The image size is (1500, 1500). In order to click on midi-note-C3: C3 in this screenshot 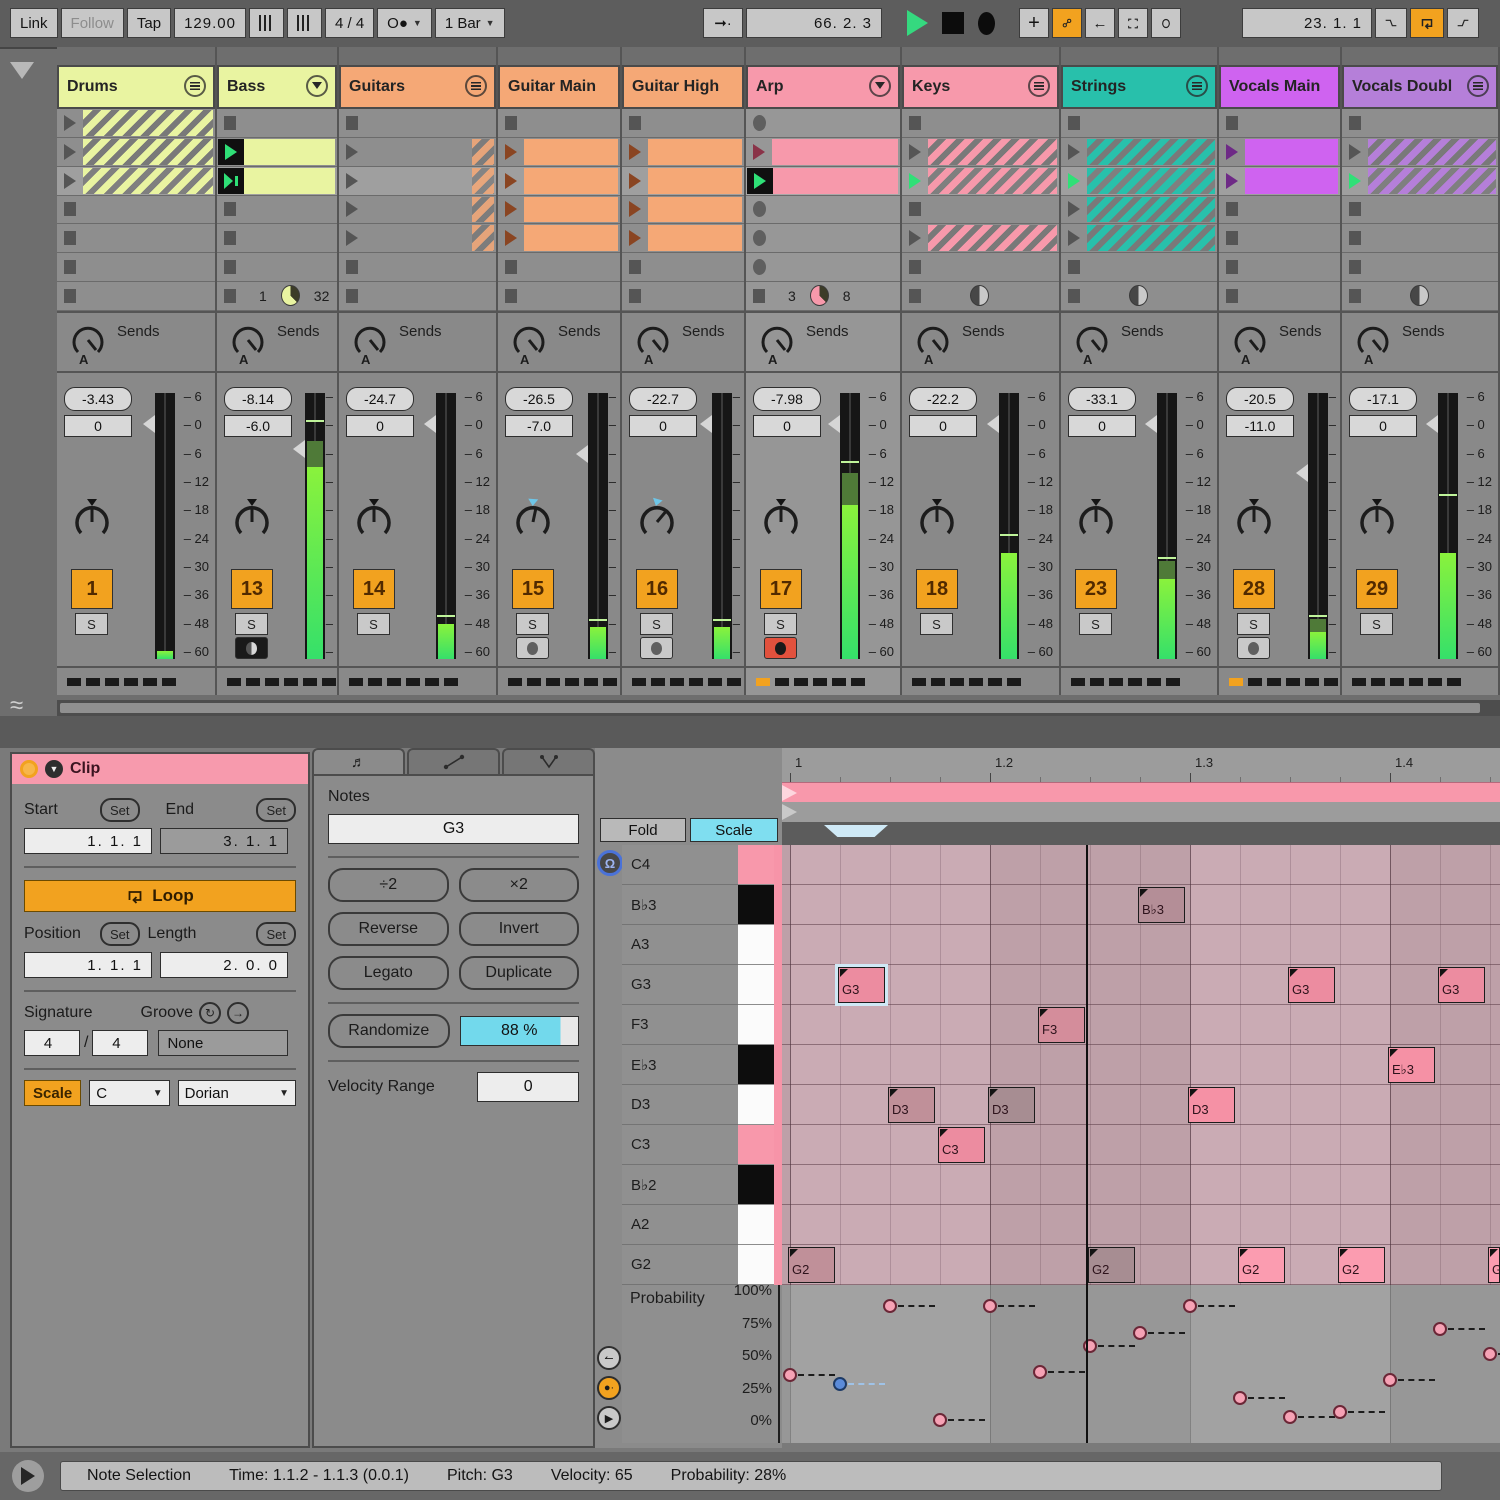, I will do `click(961, 1145)`.